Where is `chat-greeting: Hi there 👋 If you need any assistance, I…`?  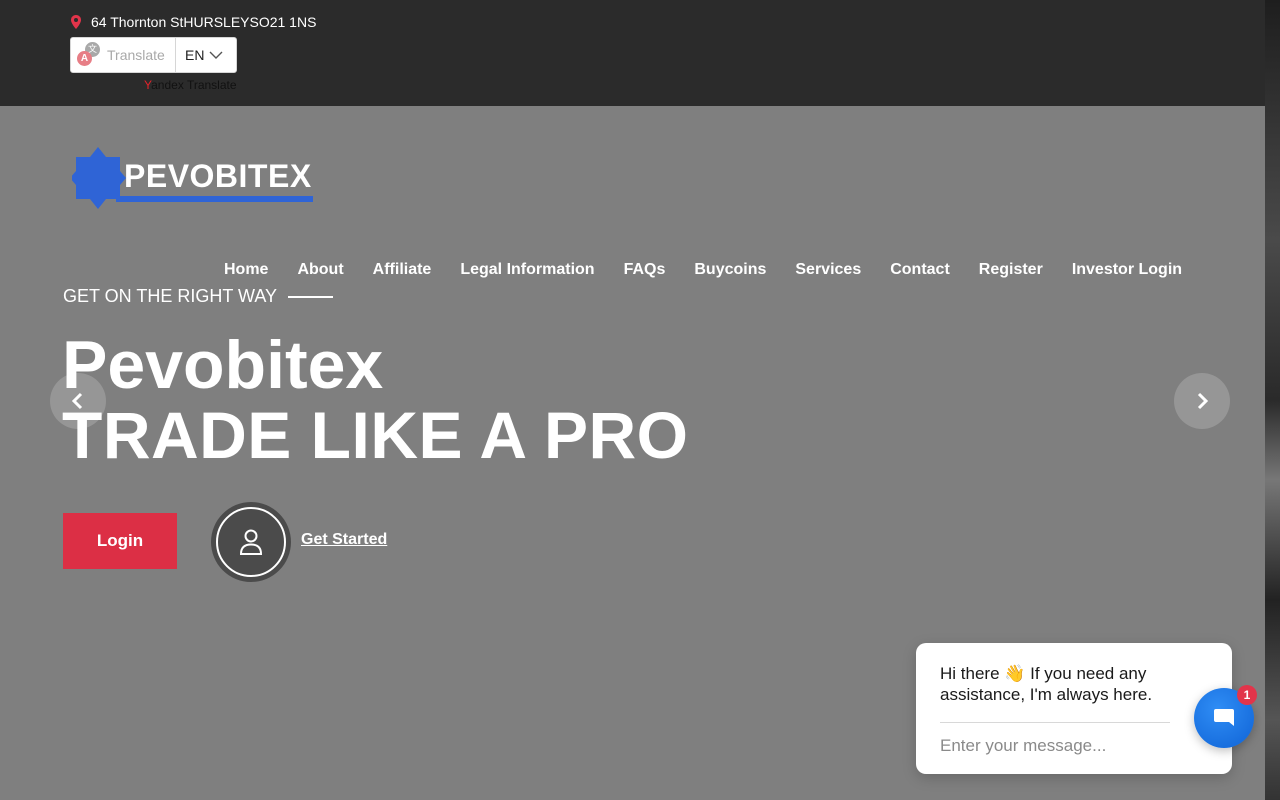 chat-greeting: Hi there 👋 If you need any assistance, I… is located at coordinates (1046, 684).